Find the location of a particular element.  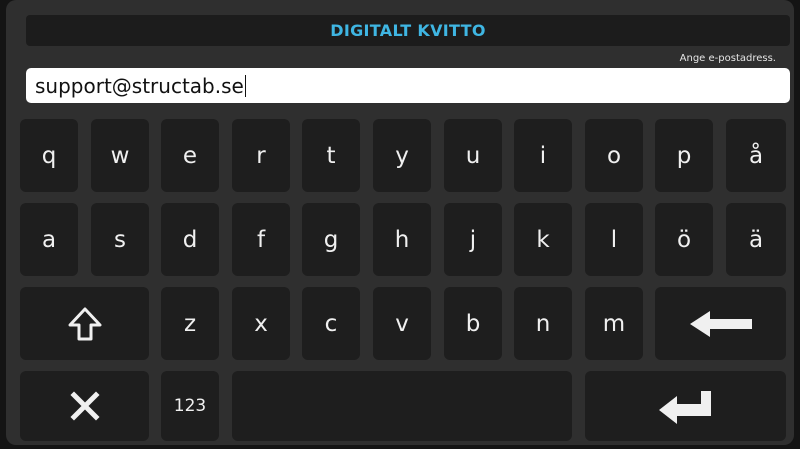

key-s: s is located at coordinates (120, 239).